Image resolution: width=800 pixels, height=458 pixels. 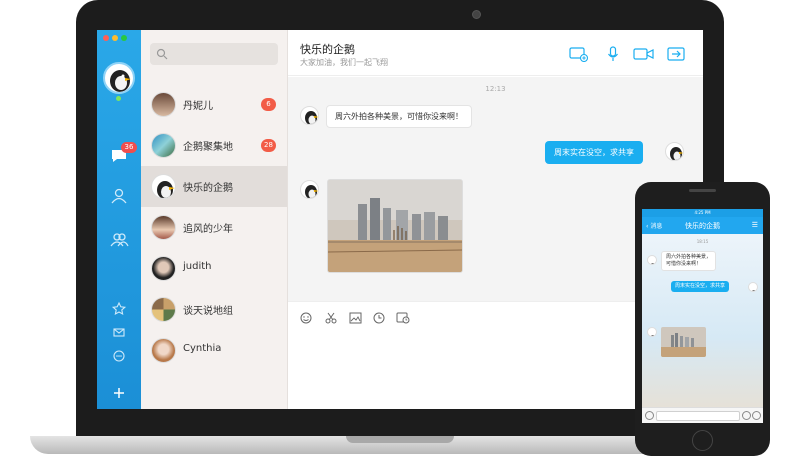 I want to click on screen-share-icon, so click(x=579, y=56).